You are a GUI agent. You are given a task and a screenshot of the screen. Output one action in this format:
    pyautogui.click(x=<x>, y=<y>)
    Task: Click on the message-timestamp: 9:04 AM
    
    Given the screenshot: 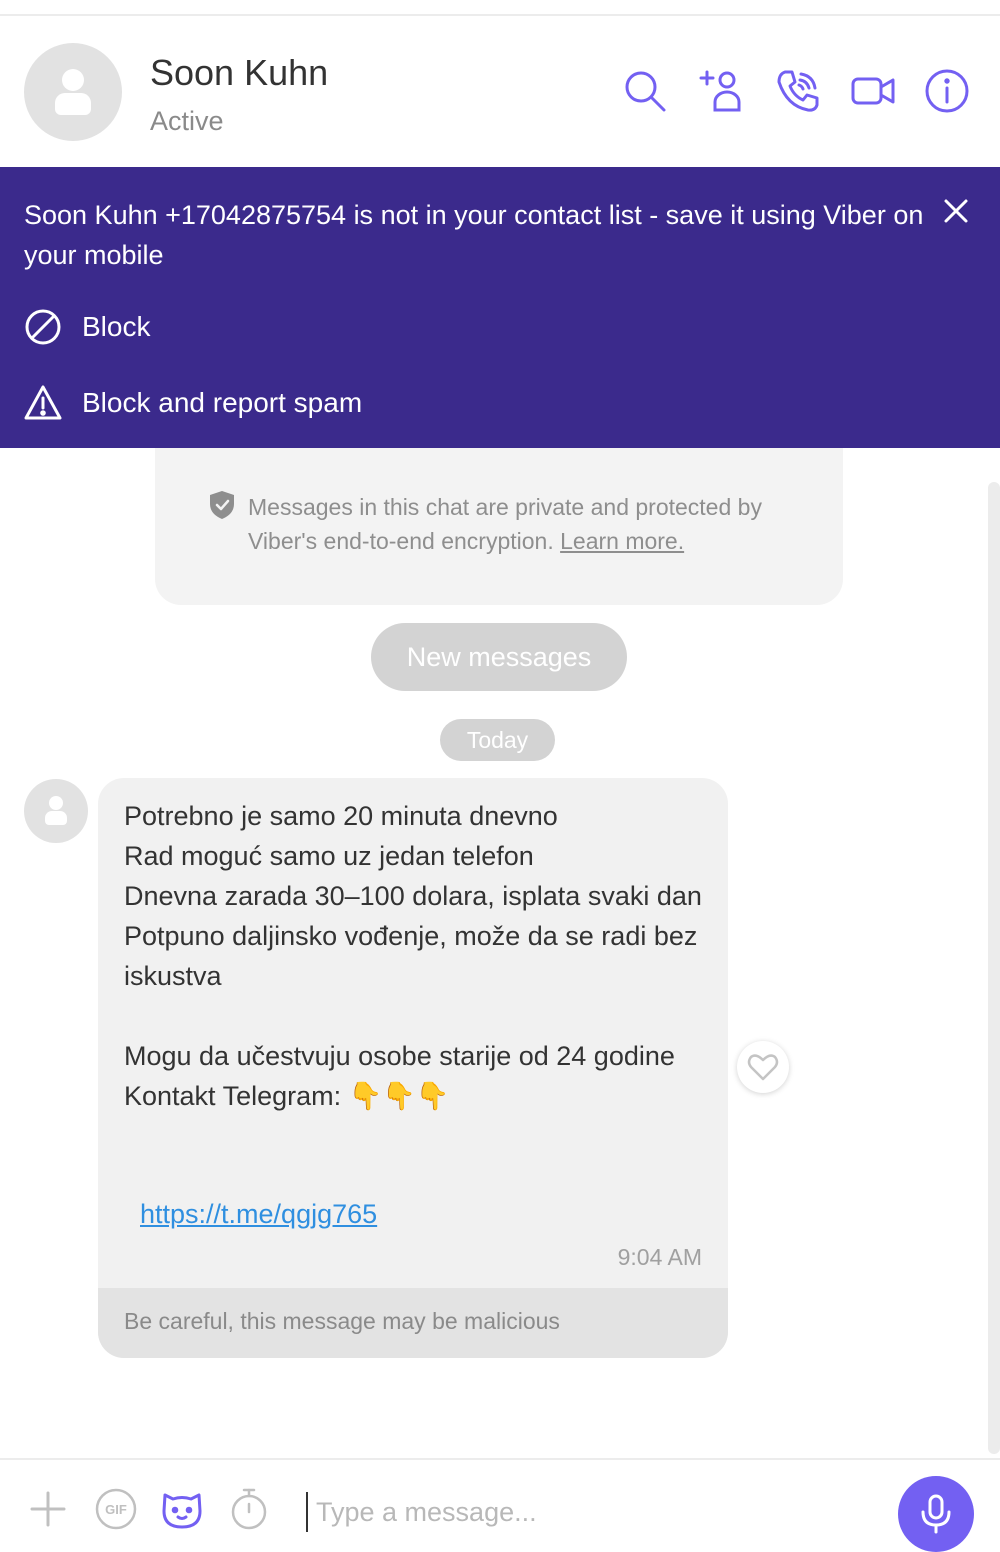 What is the action you would take?
    pyautogui.click(x=659, y=1257)
    